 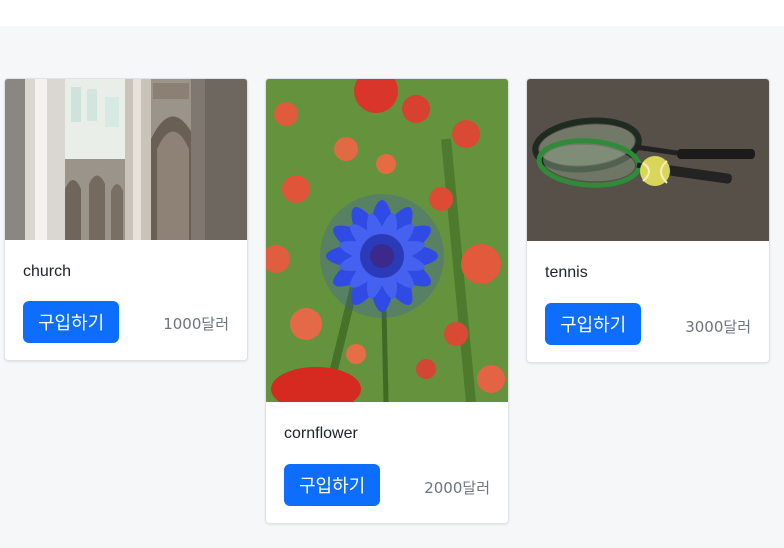 What do you see at coordinates (648, 160) in the screenshot?
I see `tennis-racket-image` at bounding box center [648, 160].